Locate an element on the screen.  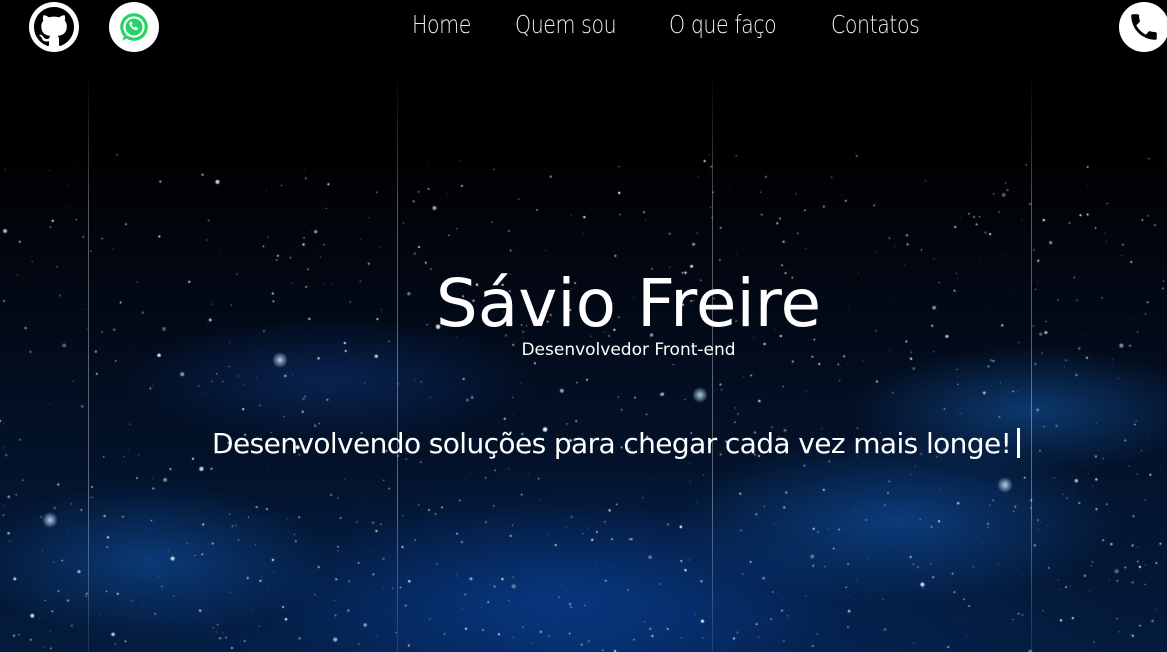
phone-link is located at coordinates (1143, 27).